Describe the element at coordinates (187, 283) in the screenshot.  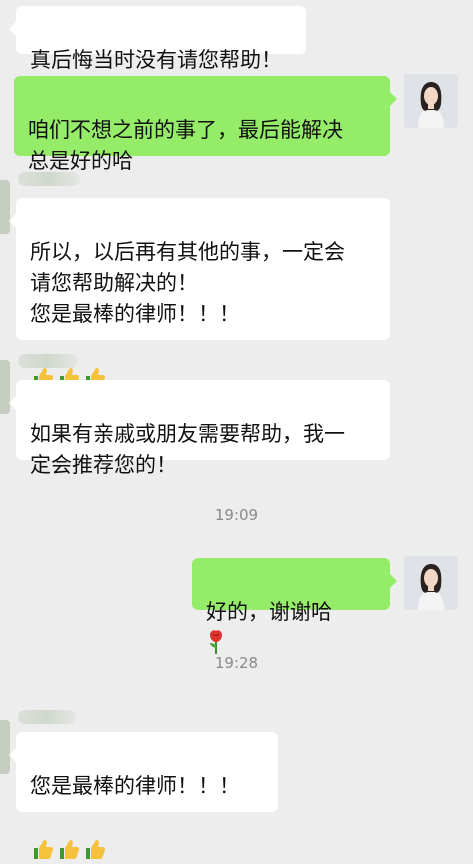
I see `message-text: 所以，以后再有其他的事，一定会 请您帮助解决的！ 您是最棒的律师！！！` at that location.